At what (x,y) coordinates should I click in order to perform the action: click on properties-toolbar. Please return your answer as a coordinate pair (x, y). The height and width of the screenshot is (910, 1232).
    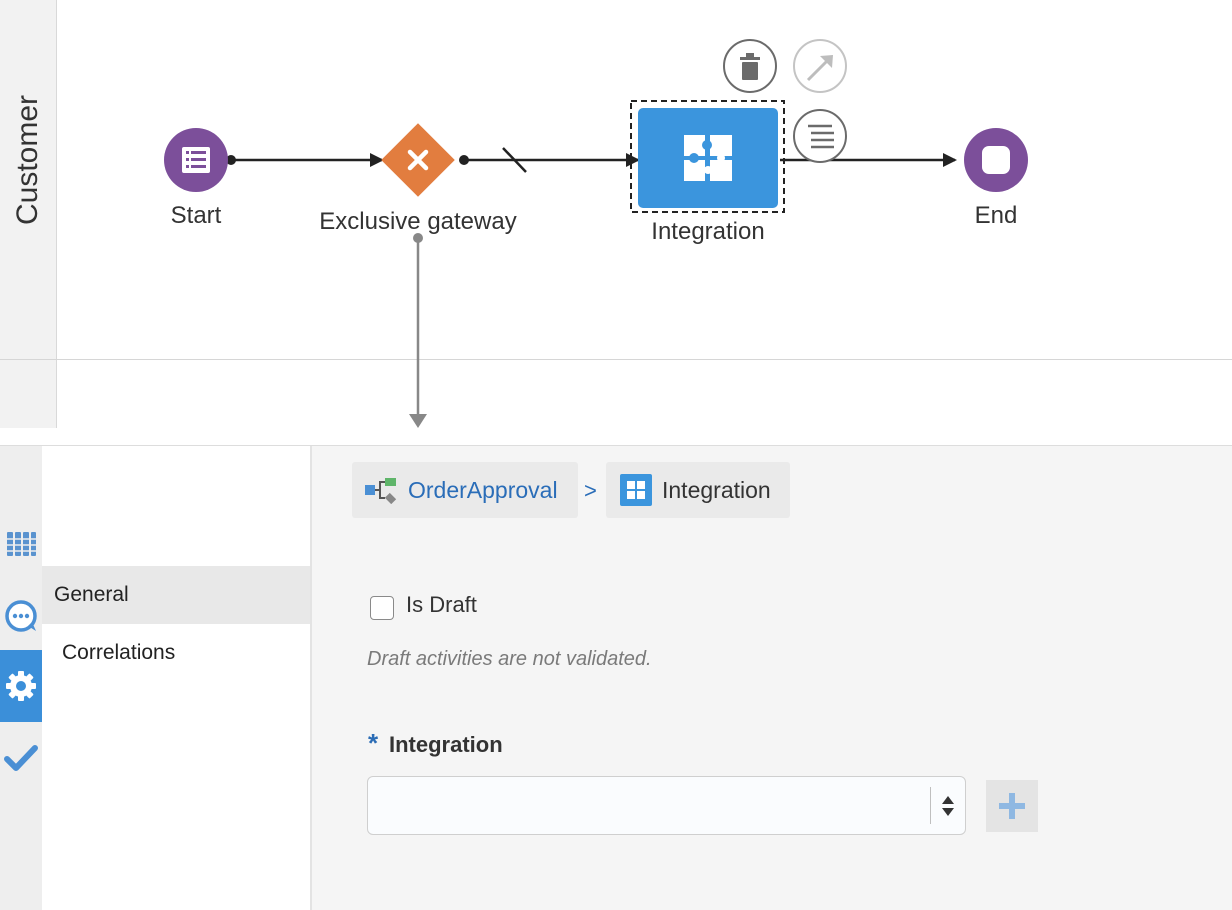
    Looking at the image, I should click on (21, 678).